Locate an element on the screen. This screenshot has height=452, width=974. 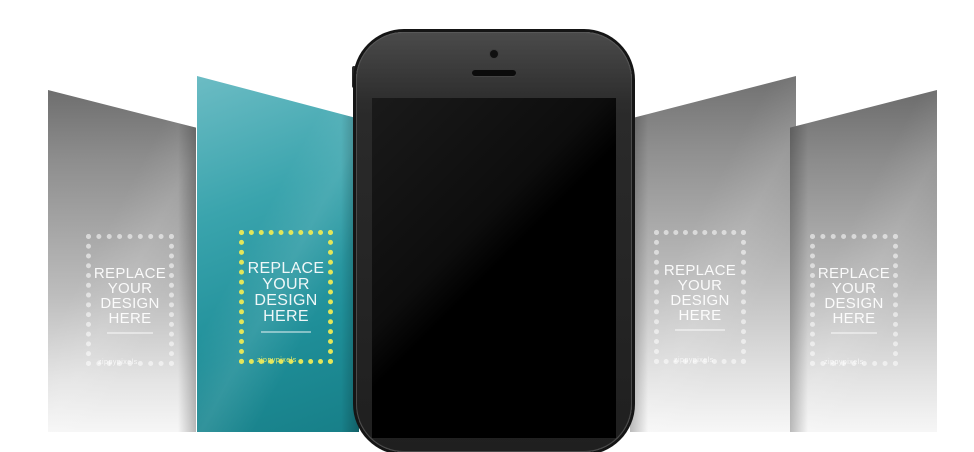
screen-panel-far-right: REPLACE YOUR DESIGN HERE zippypixels is located at coordinates (863, 261).